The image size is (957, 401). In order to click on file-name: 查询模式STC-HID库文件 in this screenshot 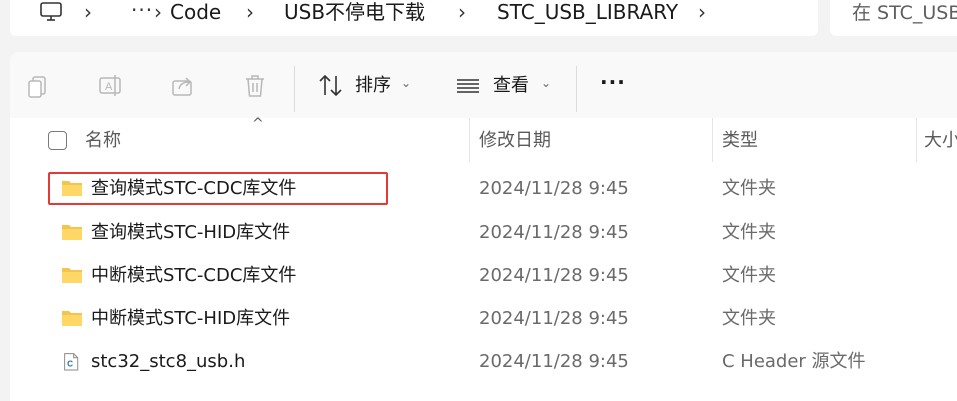, I will do `click(191, 232)`.